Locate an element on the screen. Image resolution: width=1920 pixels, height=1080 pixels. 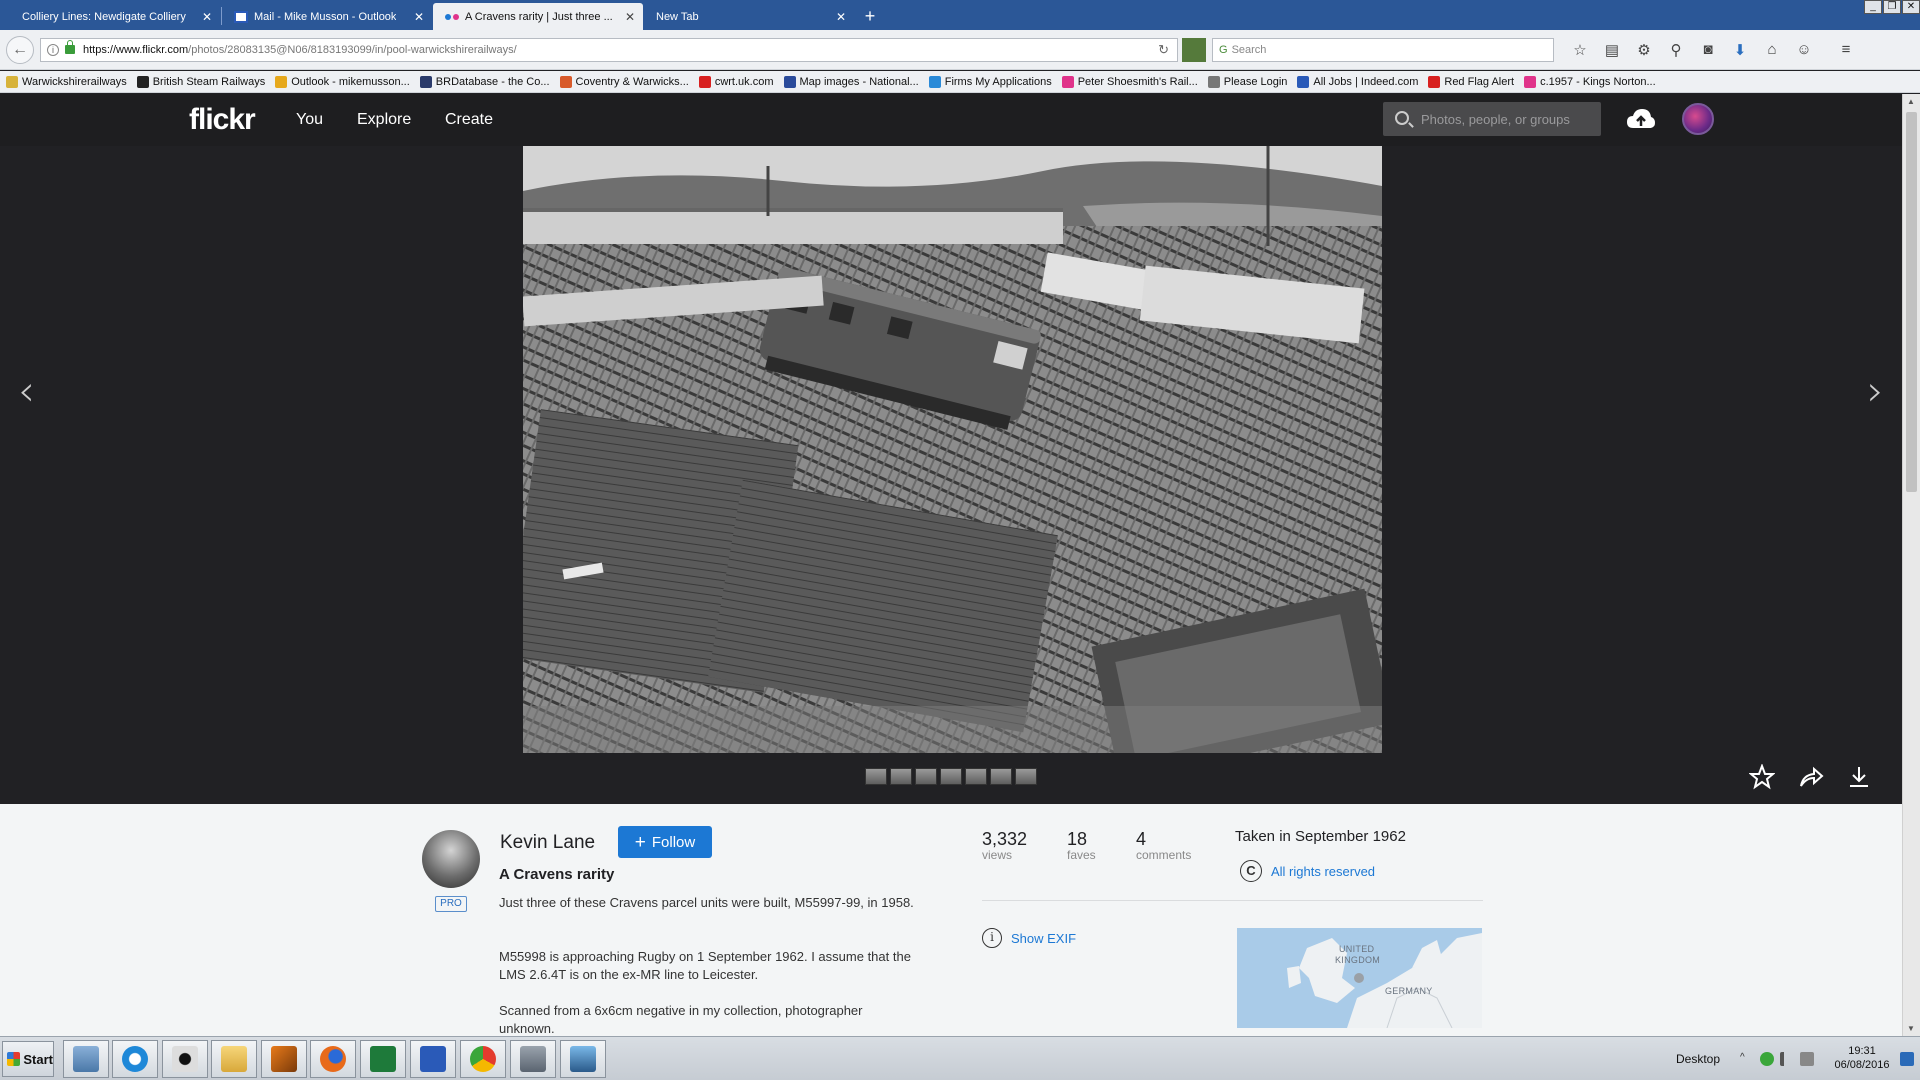
search-placeholder: Search is located at coordinates (1249, 49).